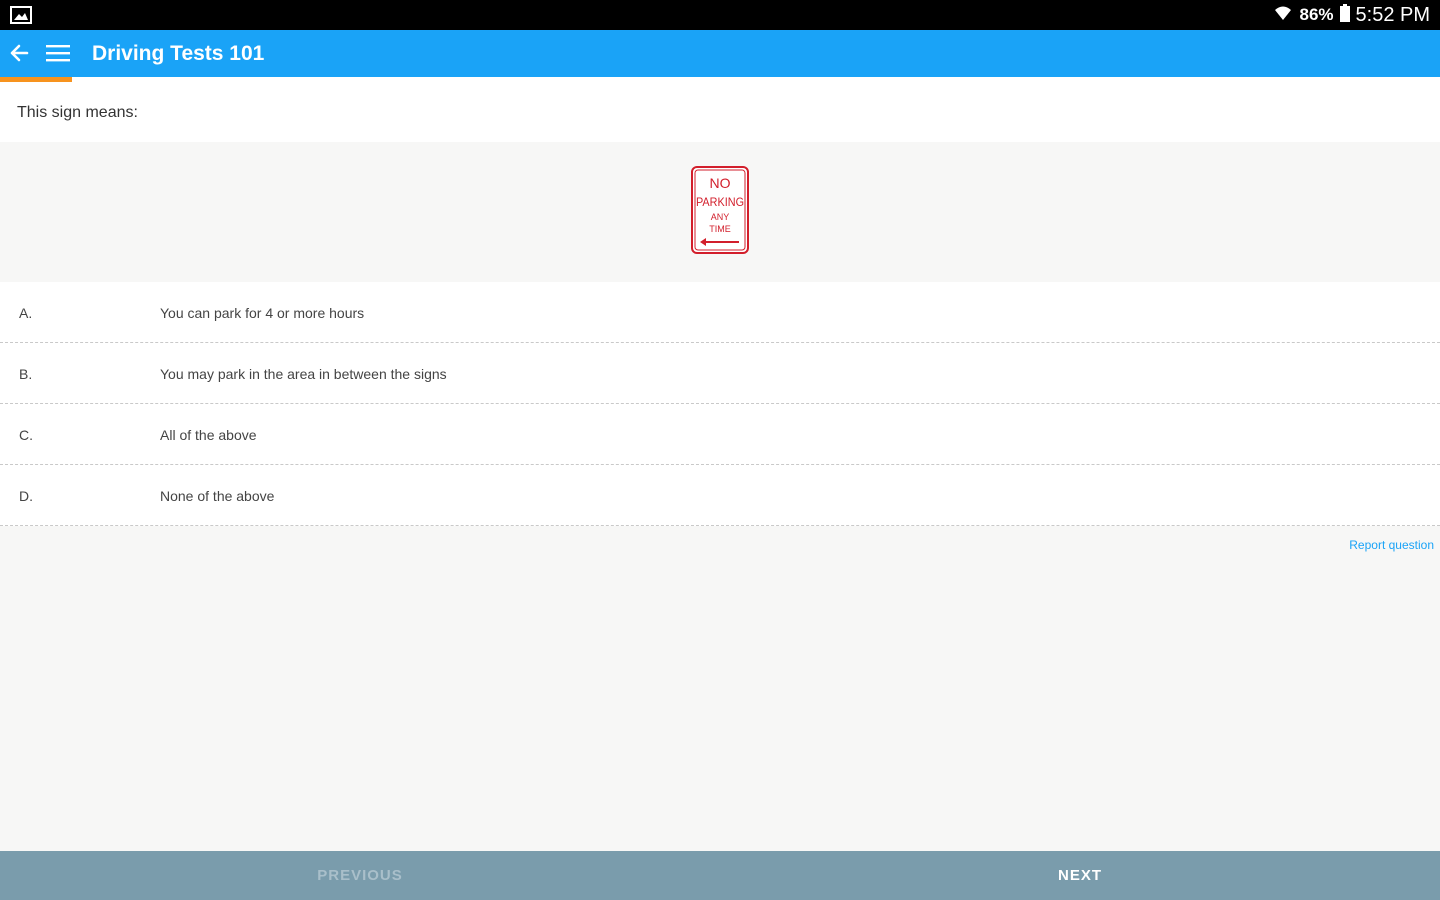 The height and width of the screenshot is (900, 1440). I want to click on battery-percentage: 86%, so click(1316, 14).